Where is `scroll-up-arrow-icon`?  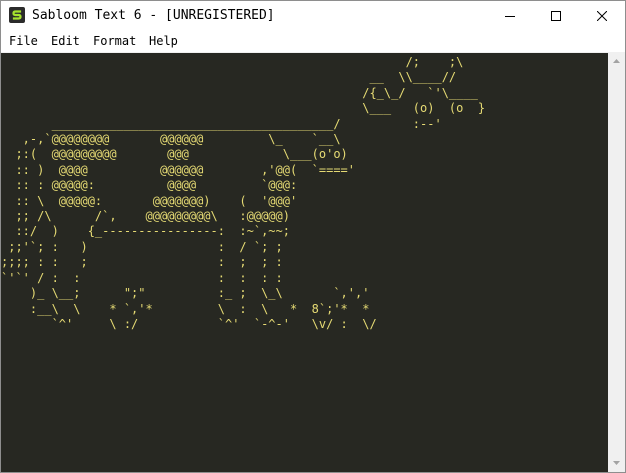 scroll-up-arrow-icon is located at coordinates (616, 61).